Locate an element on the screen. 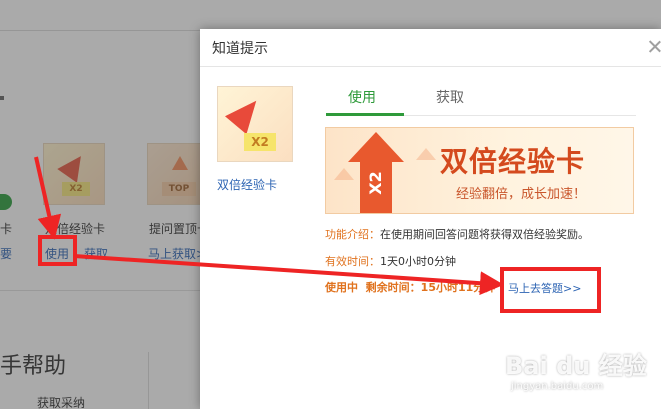  in-use-label: 使用中 is located at coordinates (341, 287).